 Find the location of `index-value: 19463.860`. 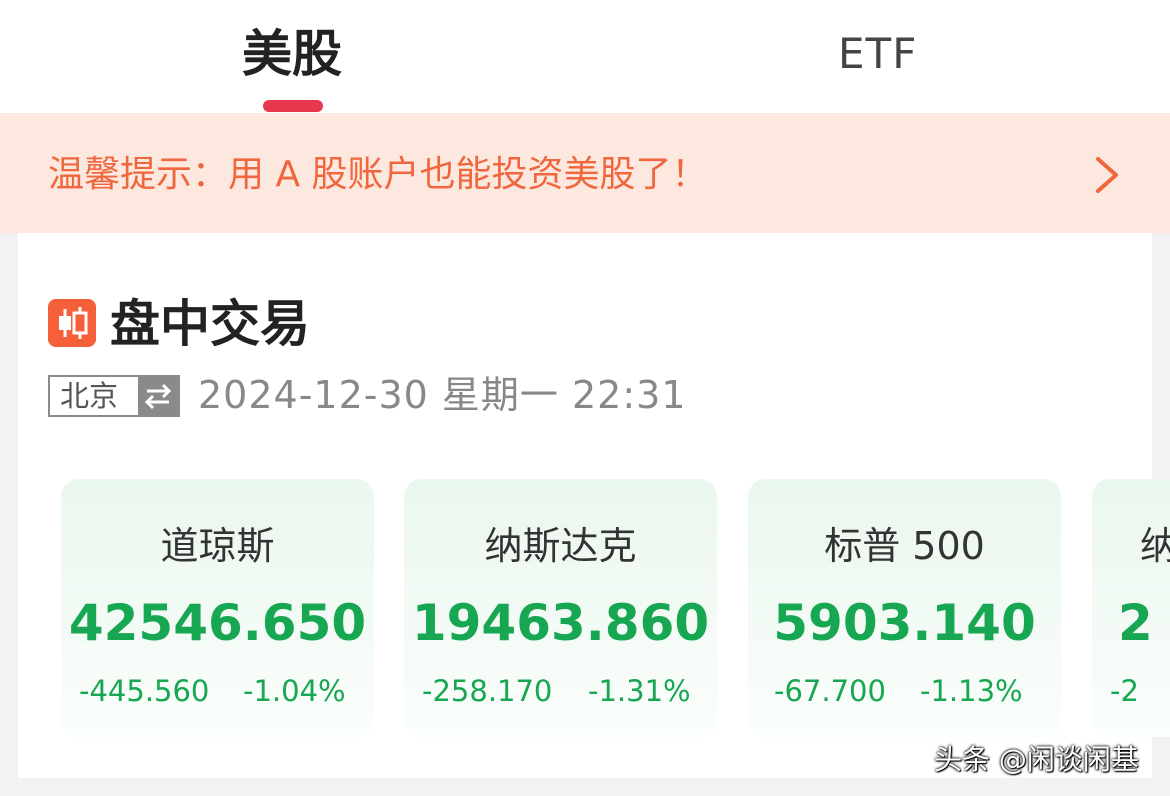

index-value: 19463.860 is located at coordinates (560, 623).